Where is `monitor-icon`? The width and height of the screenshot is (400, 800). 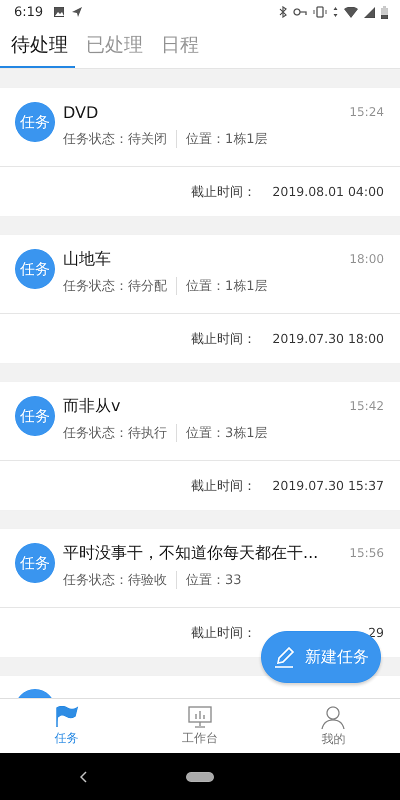
monitor-icon is located at coordinates (200, 717).